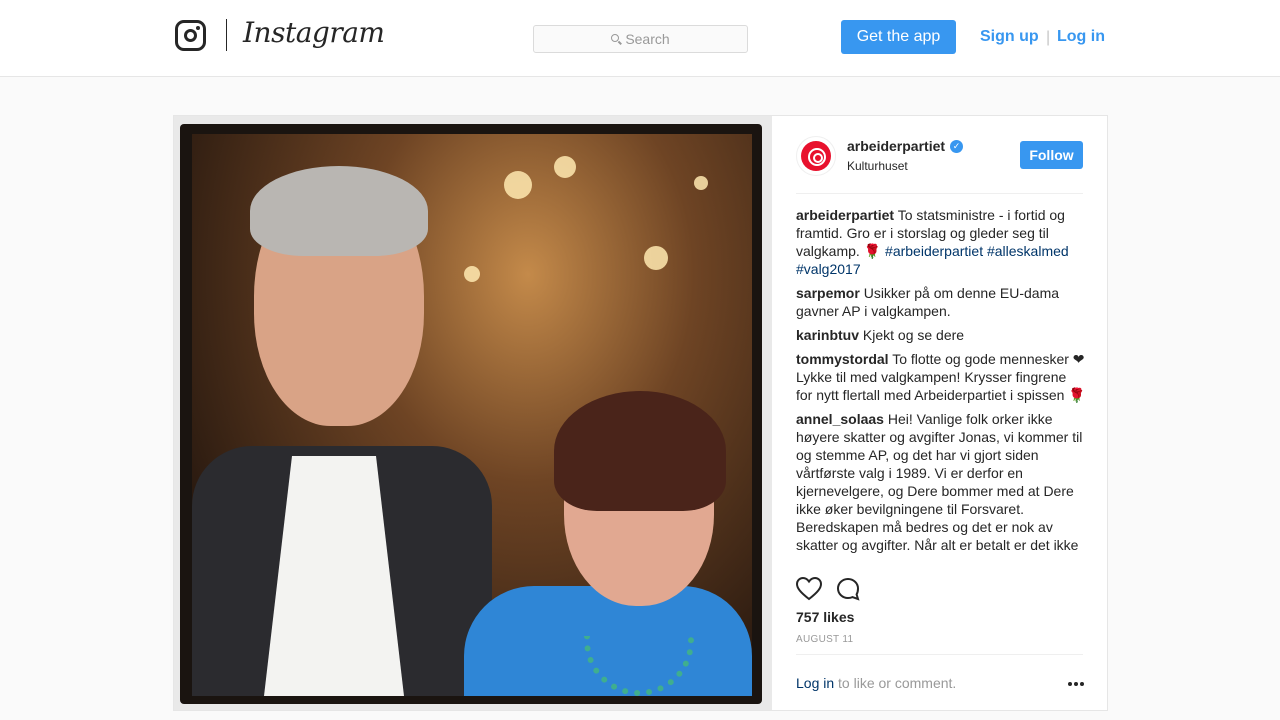  Describe the element at coordinates (314, 32) in the screenshot. I see `instagram-wordmark: Instagram` at that location.